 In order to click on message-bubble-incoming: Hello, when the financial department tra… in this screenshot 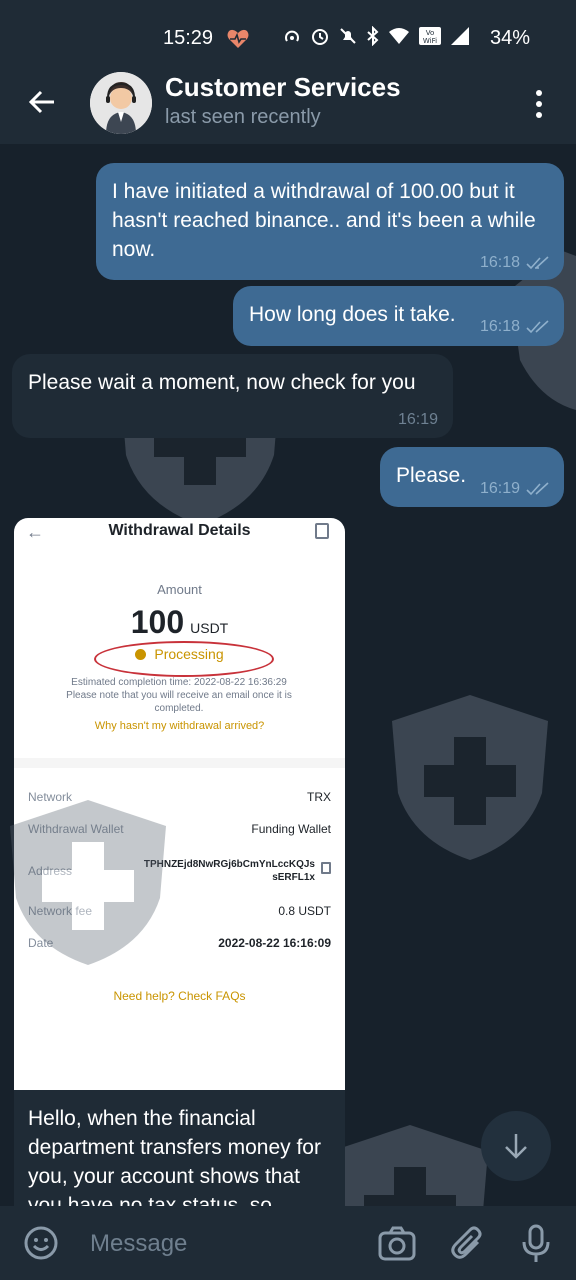, I will do `click(179, 1150)`.